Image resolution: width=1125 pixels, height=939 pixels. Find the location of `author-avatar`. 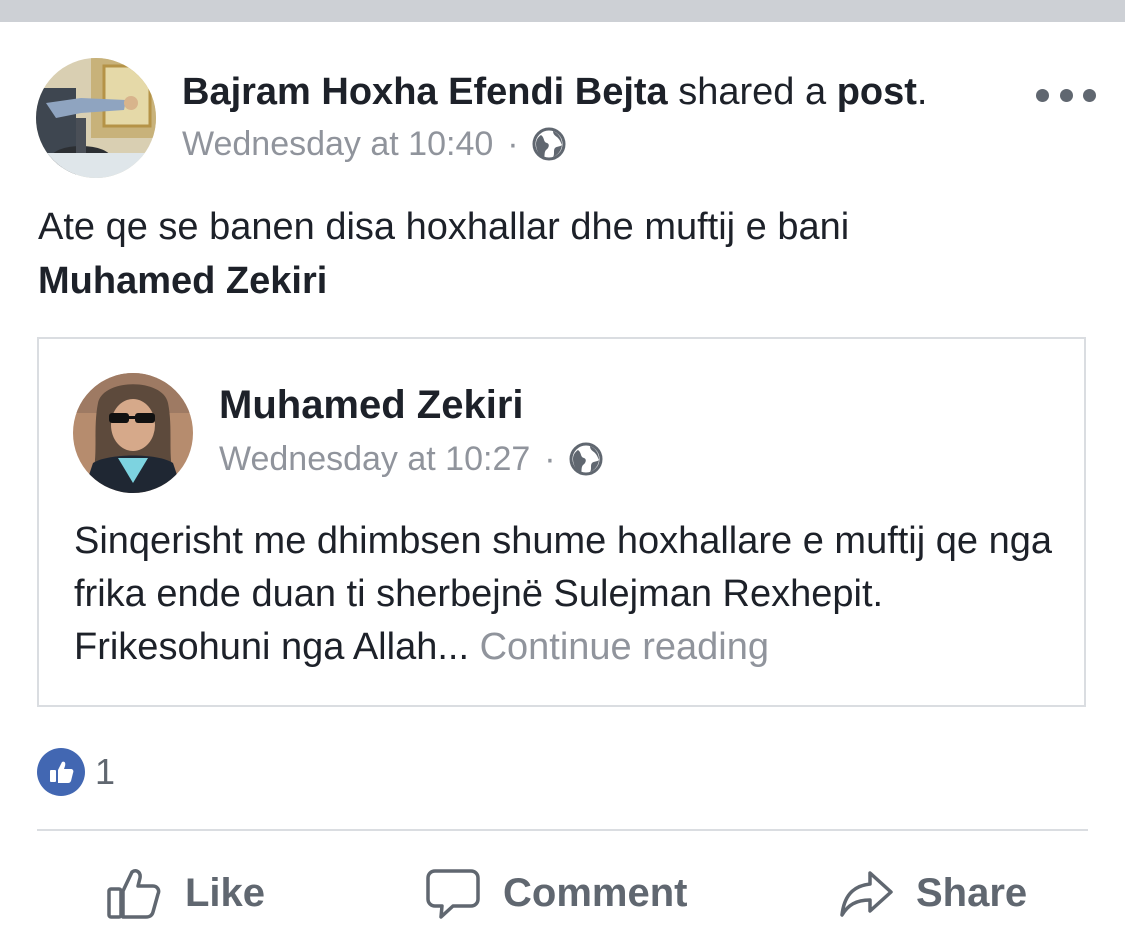

author-avatar is located at coordinates (96, 118).